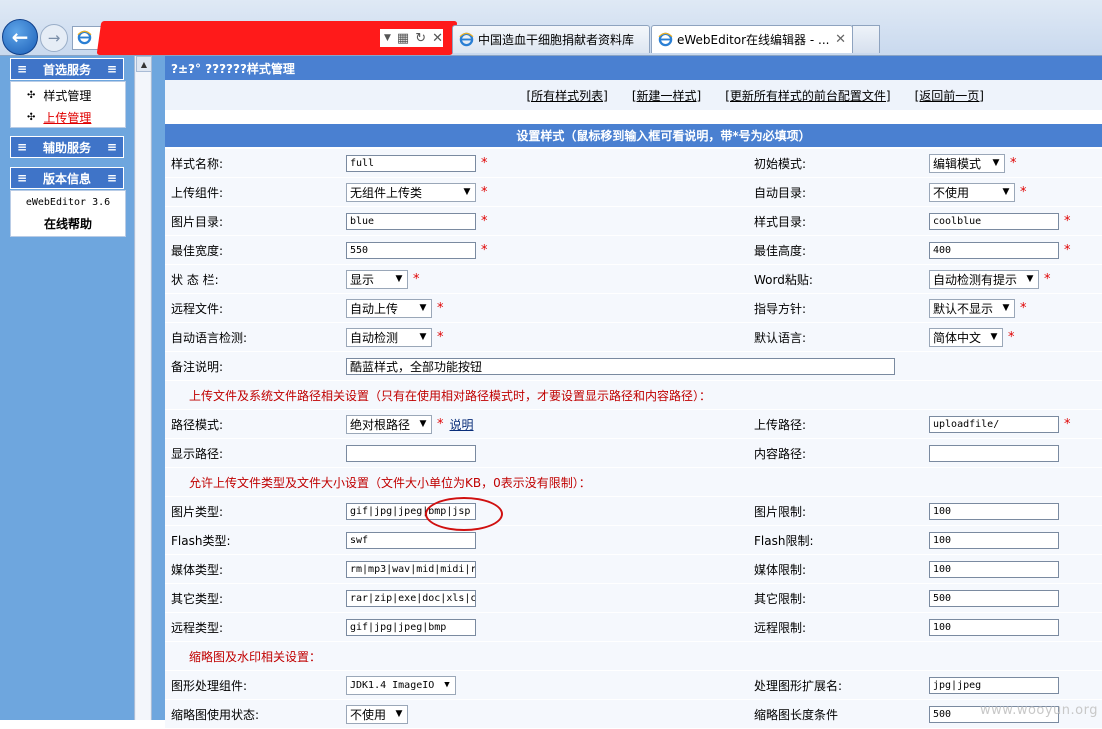  What do you see at coordinates (966, 337) in the screenshot?
I see `default-language-select: 简体中文 ▼` at bounding box center [966, 337].